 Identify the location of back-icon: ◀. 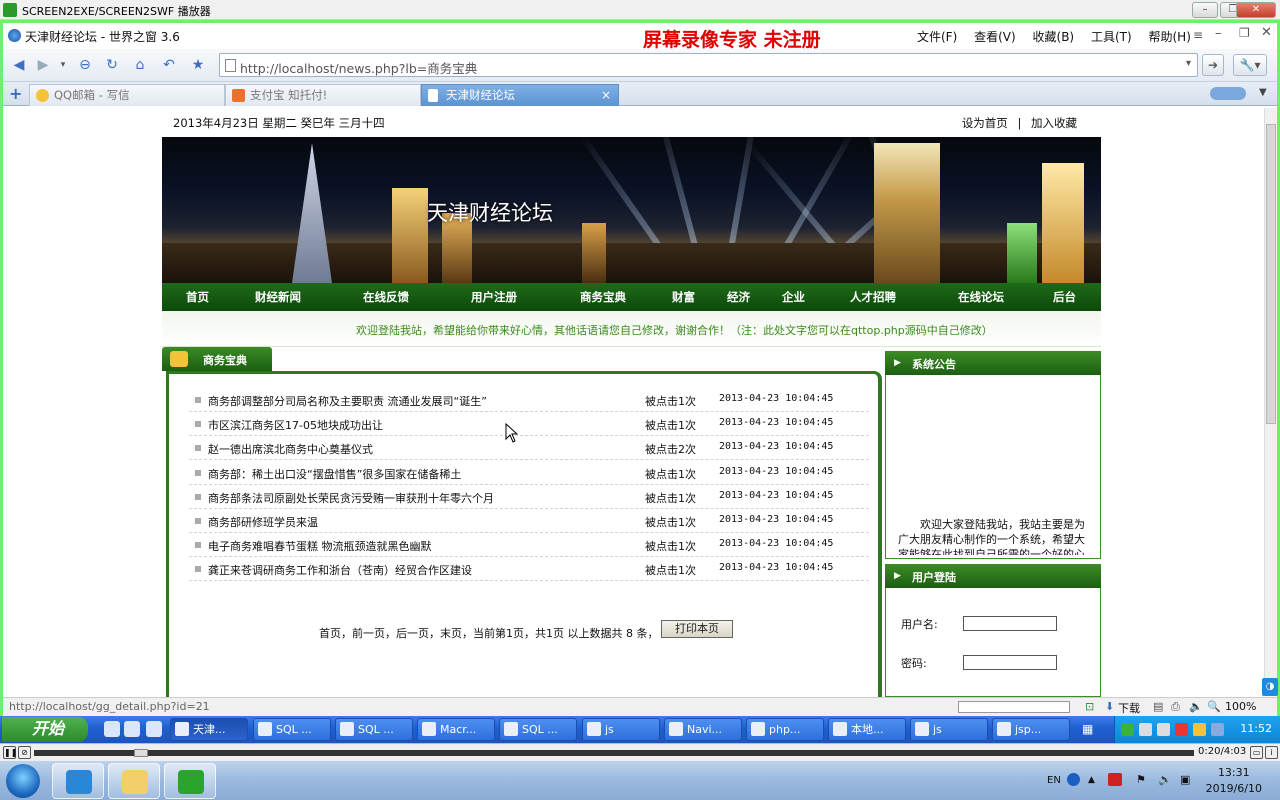
(19, 65).